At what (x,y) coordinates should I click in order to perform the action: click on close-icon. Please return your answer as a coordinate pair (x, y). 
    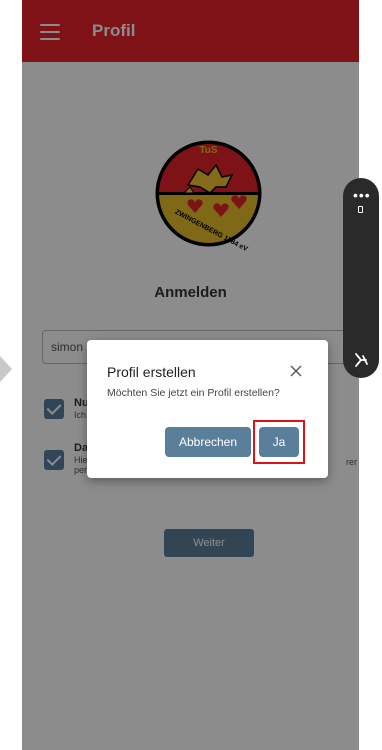
    Looking at the image, I should click on (296, 371).